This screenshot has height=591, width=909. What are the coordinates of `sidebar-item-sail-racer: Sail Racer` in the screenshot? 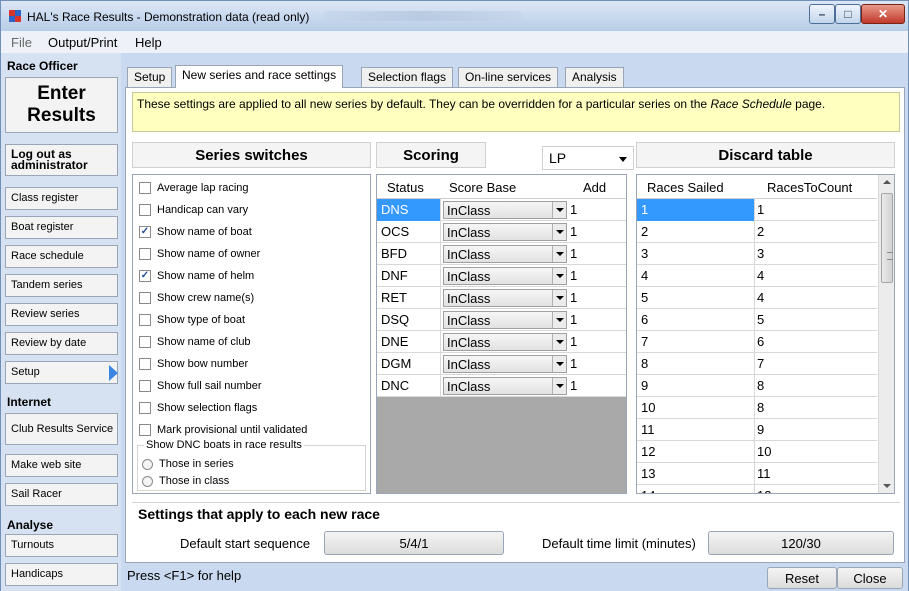 It's located at (61, 494).